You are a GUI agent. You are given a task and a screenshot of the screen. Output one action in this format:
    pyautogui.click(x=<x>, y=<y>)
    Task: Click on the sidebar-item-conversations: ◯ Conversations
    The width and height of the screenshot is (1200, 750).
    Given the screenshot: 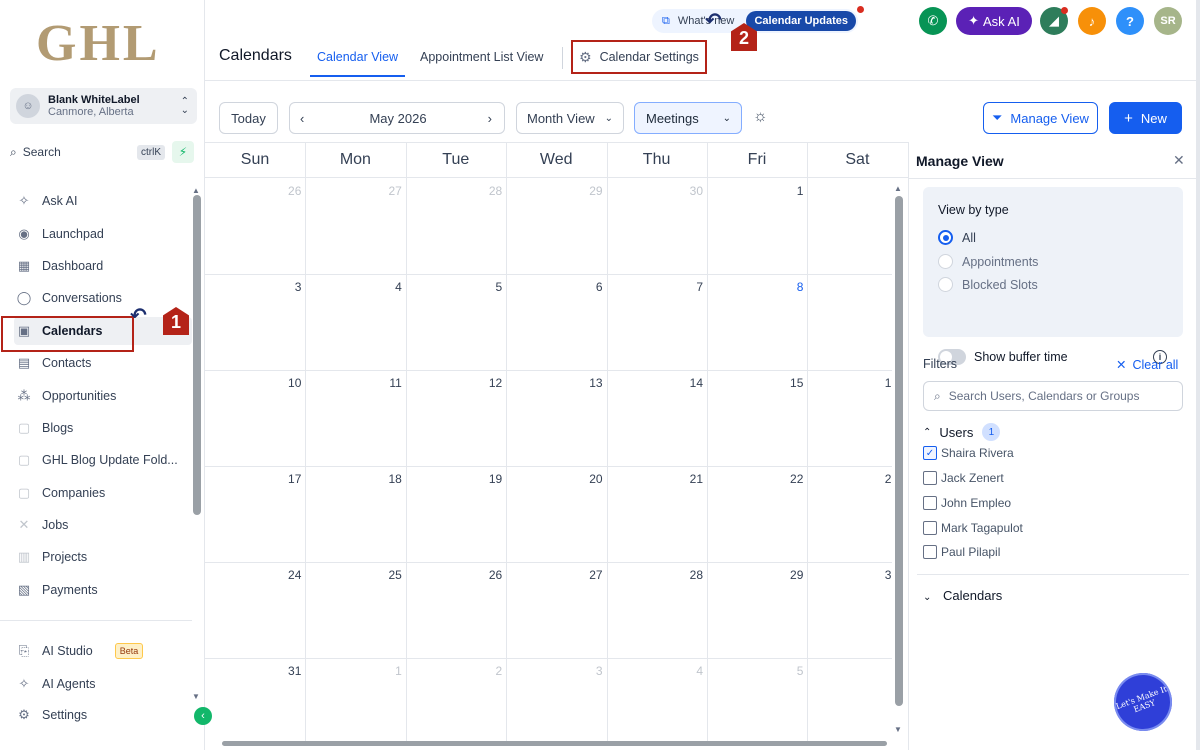 What is the action you would take?
    pyautogui.click(x=103, y=298)
    